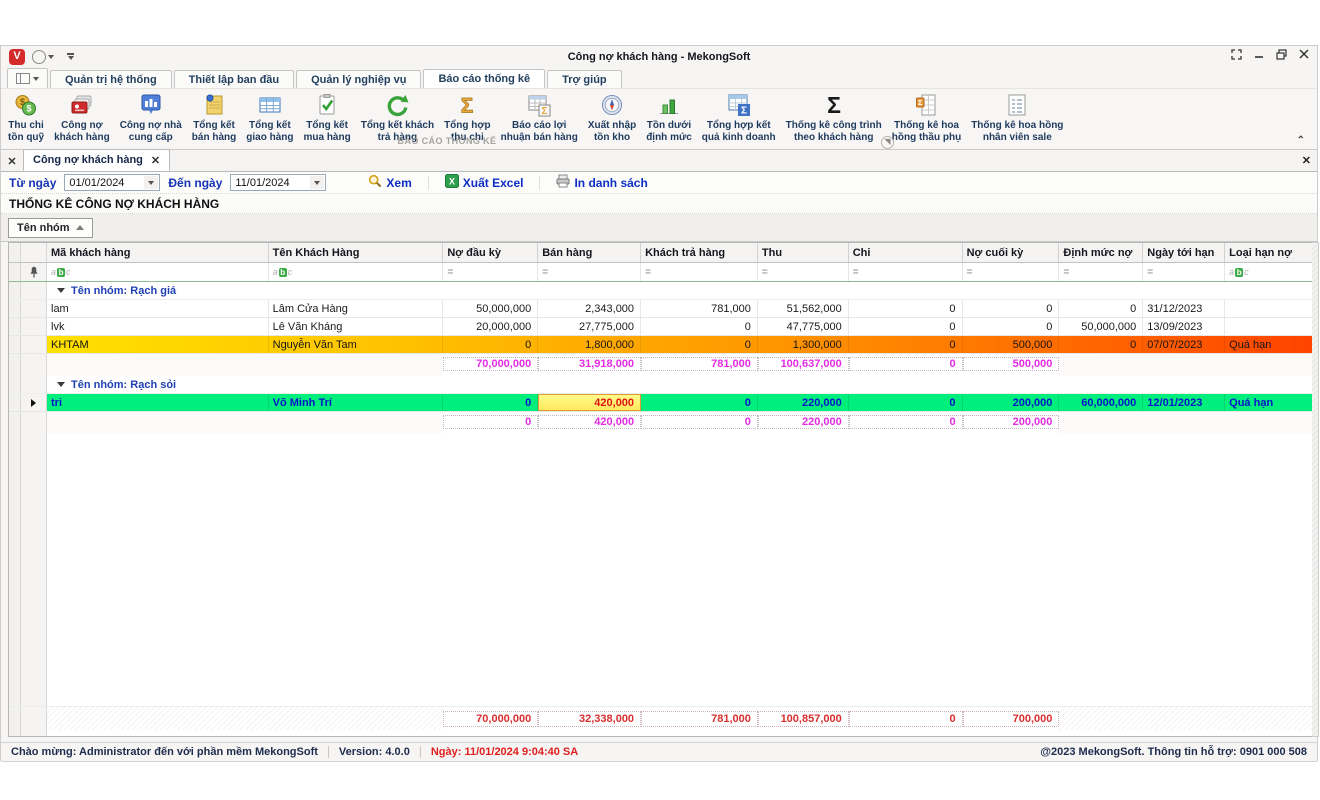 Image resolution: width=1320 pixels, height=800 pixels. I want to click on ribbon-tab-trợ-giúp: Trợ giúp, so click(584, 79).